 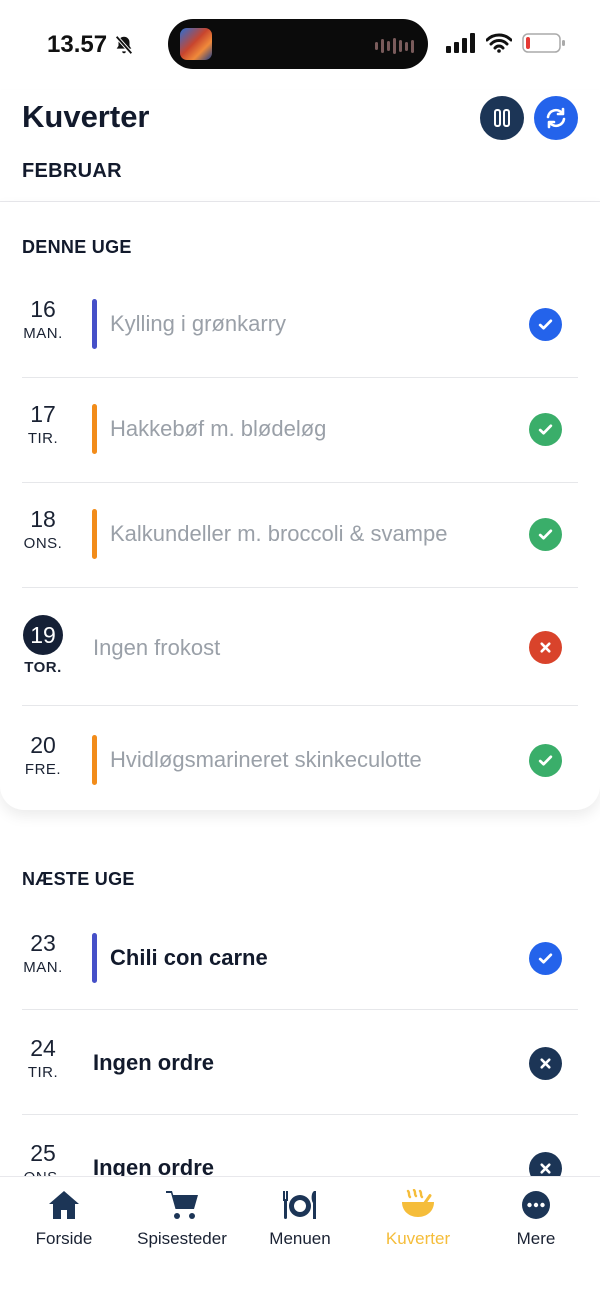 What do you see at coordinates (43, 309) in the screenshot?
I see `day-number: 16` at bounding box center [43, 309].